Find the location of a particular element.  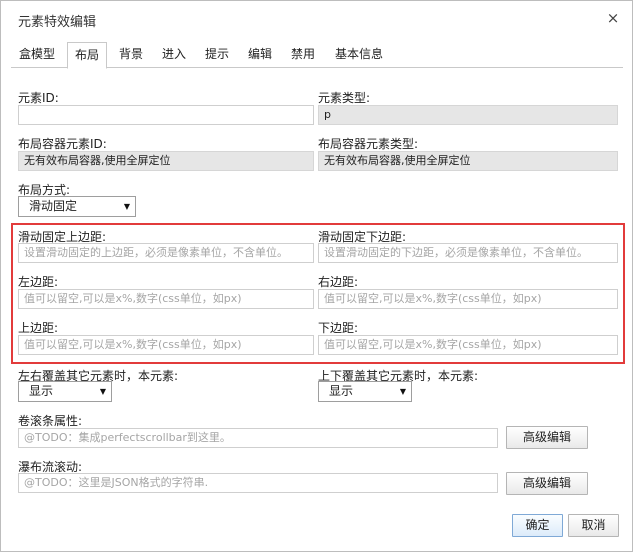

close-icon: × is located at coordinates (613, 18).